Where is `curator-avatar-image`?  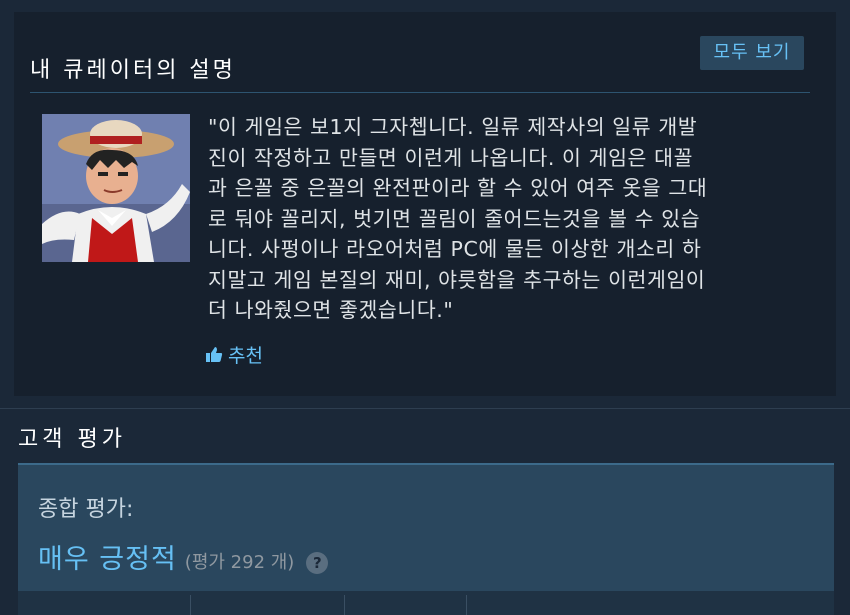
curator-avatar-image is located at coordinates (116, 188).